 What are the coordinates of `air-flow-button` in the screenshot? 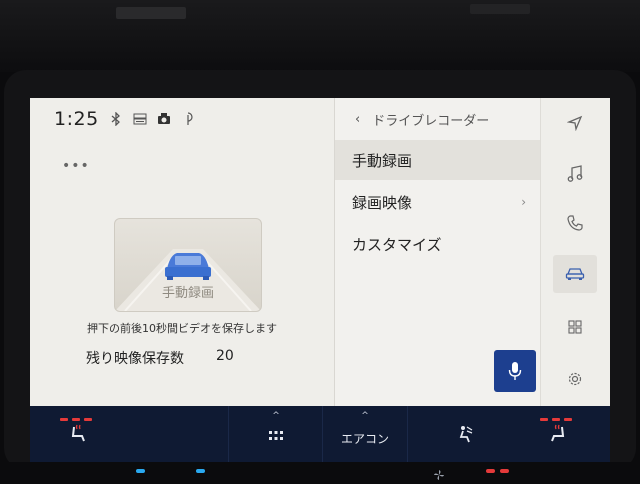 It's located at (464, 434).